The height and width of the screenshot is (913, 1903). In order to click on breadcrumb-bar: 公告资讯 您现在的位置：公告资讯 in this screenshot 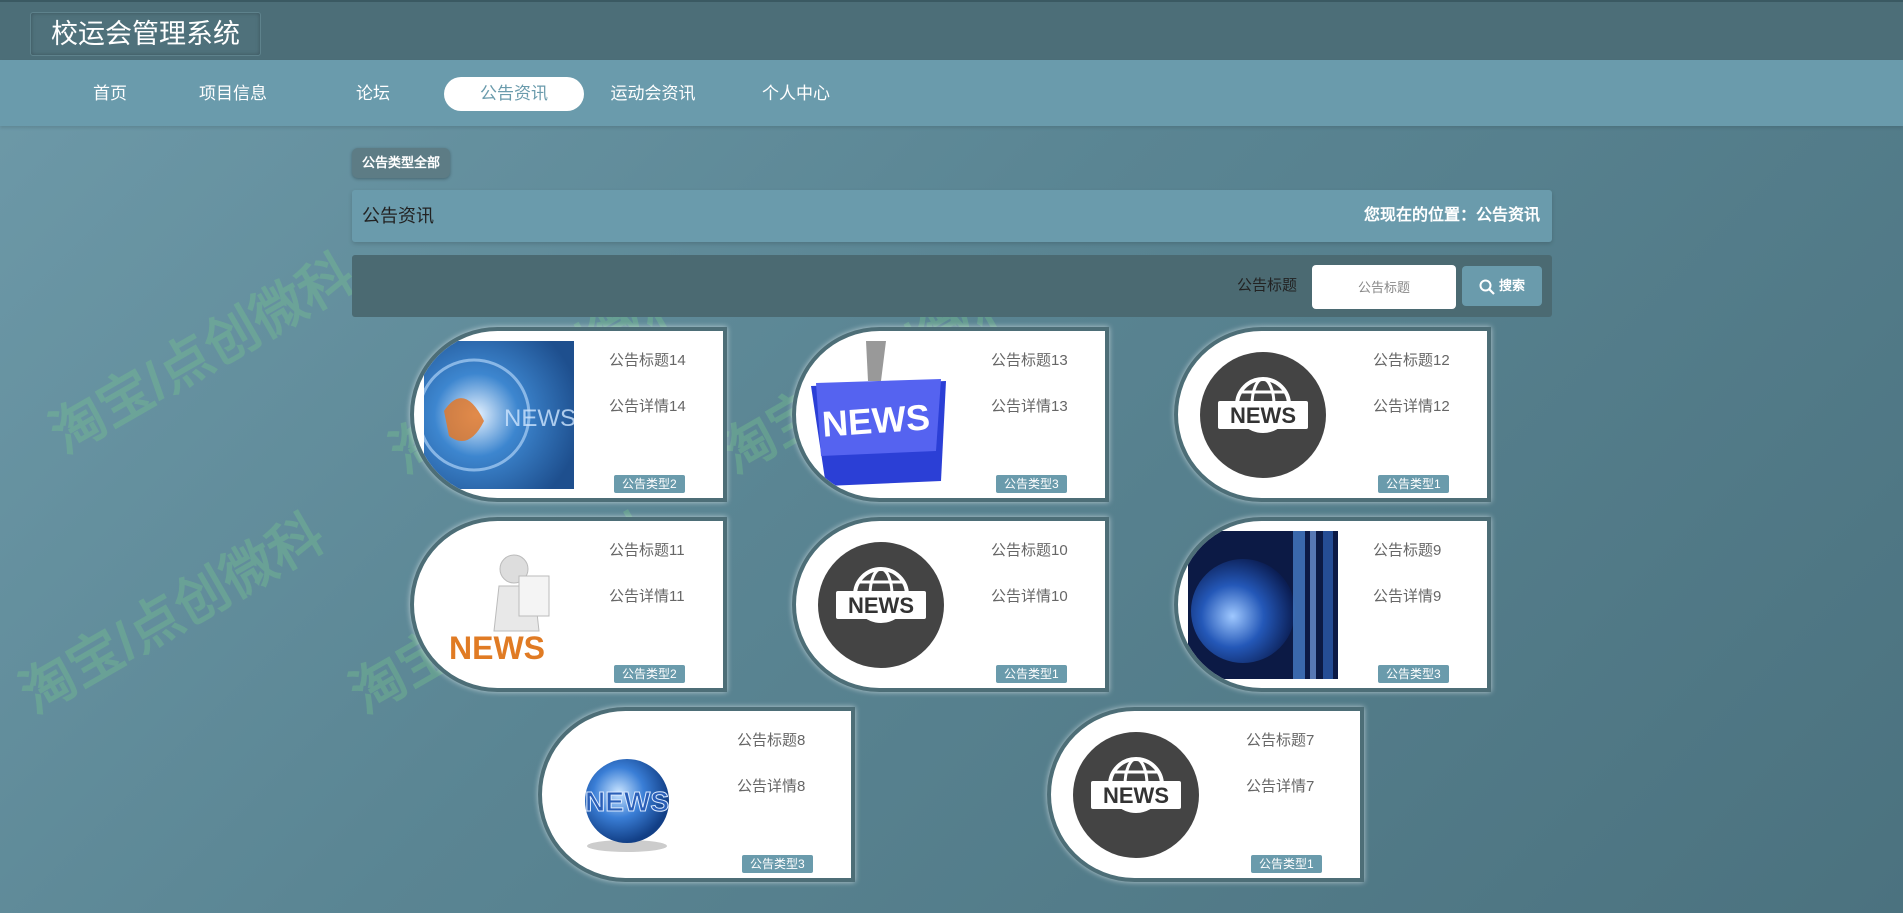, I will do `click(952, 216)`.